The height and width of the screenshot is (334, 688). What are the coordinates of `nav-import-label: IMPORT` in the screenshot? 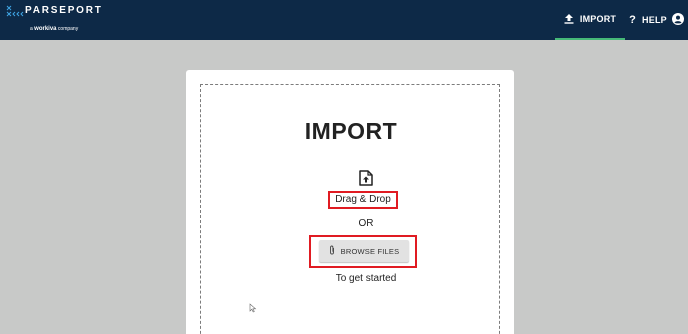 It's located at (598, 19).